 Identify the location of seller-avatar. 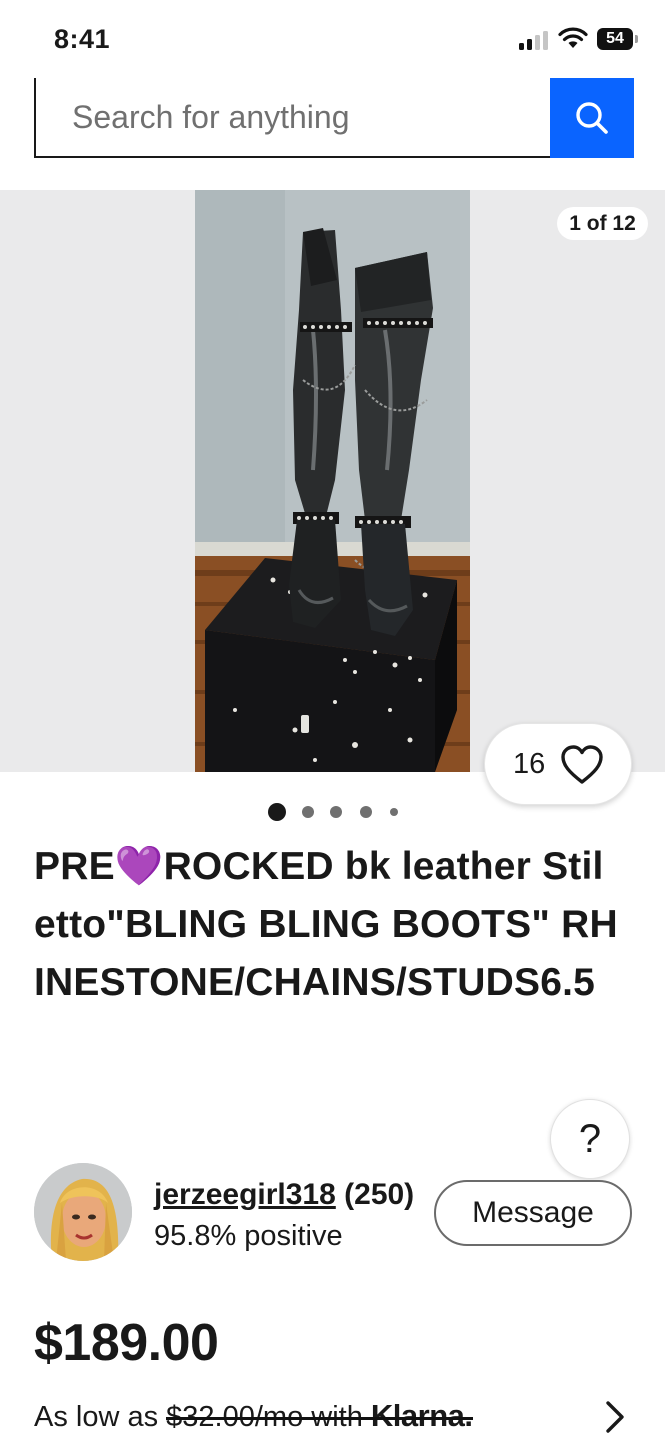
(83, 1212).